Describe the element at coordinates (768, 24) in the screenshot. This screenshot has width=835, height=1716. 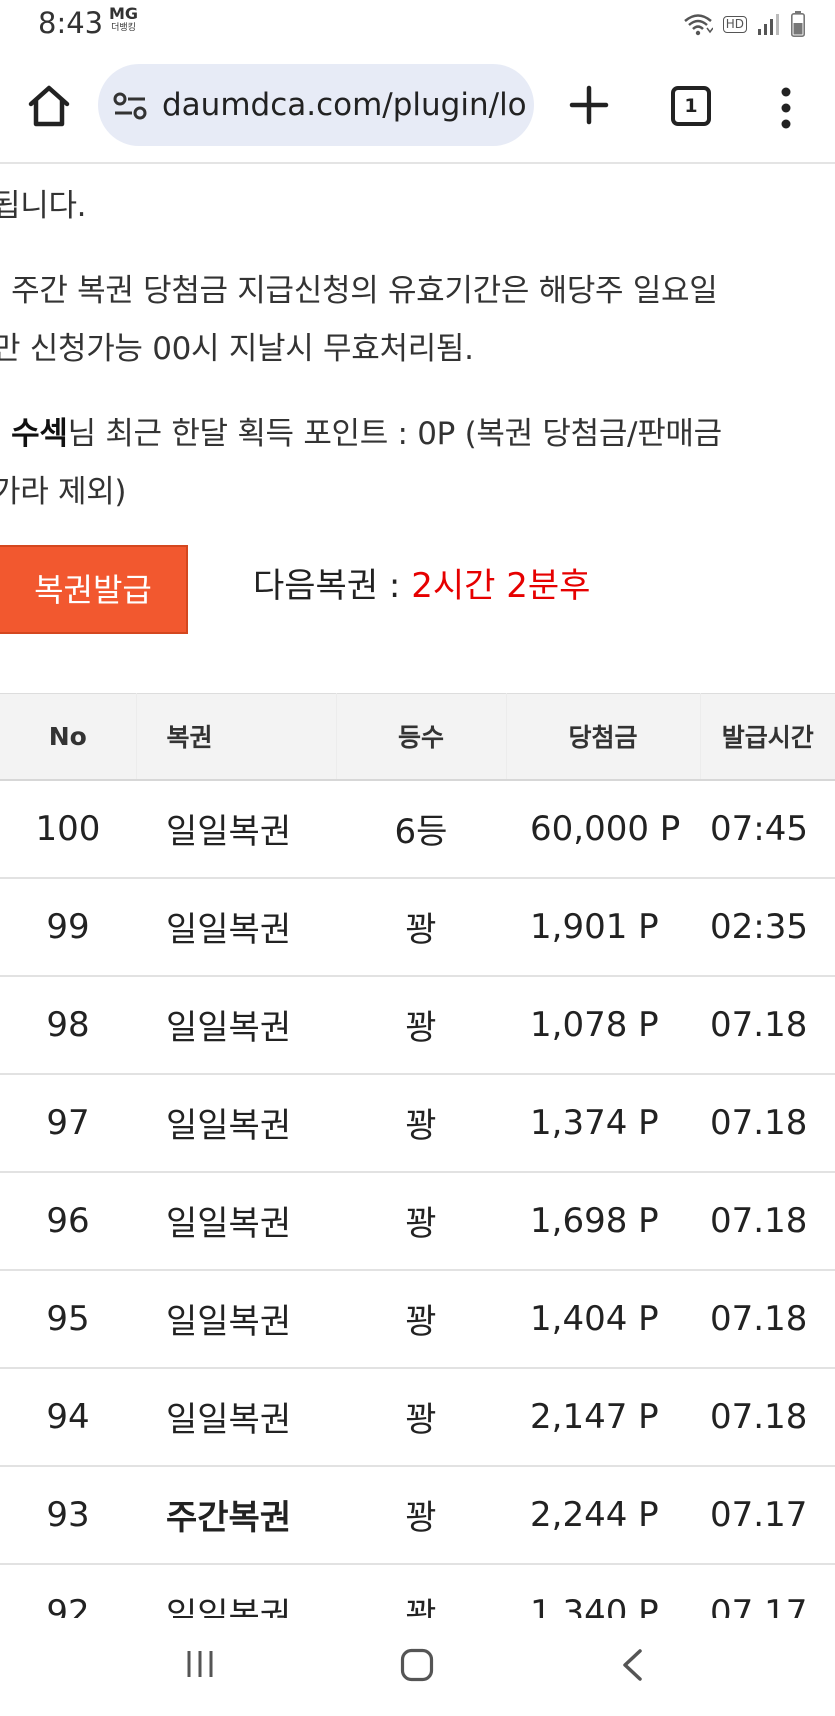
I see `signal-icon` at that location.